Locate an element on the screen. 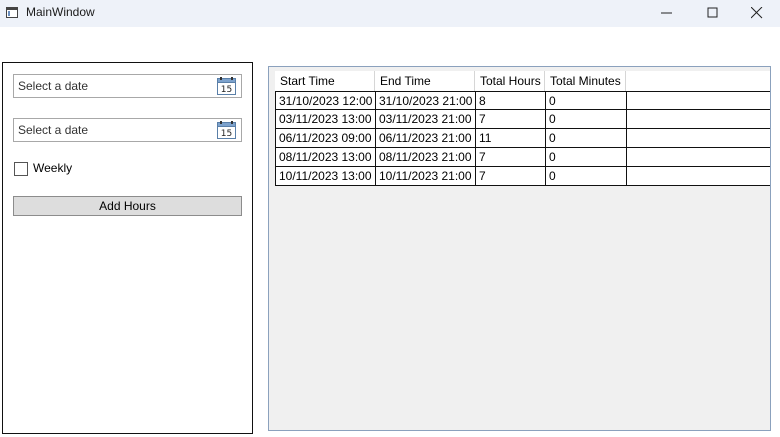 This screenshot has width=780, height=437. end-date-picker: Select a date 15 is located at coordinates (127, 130).